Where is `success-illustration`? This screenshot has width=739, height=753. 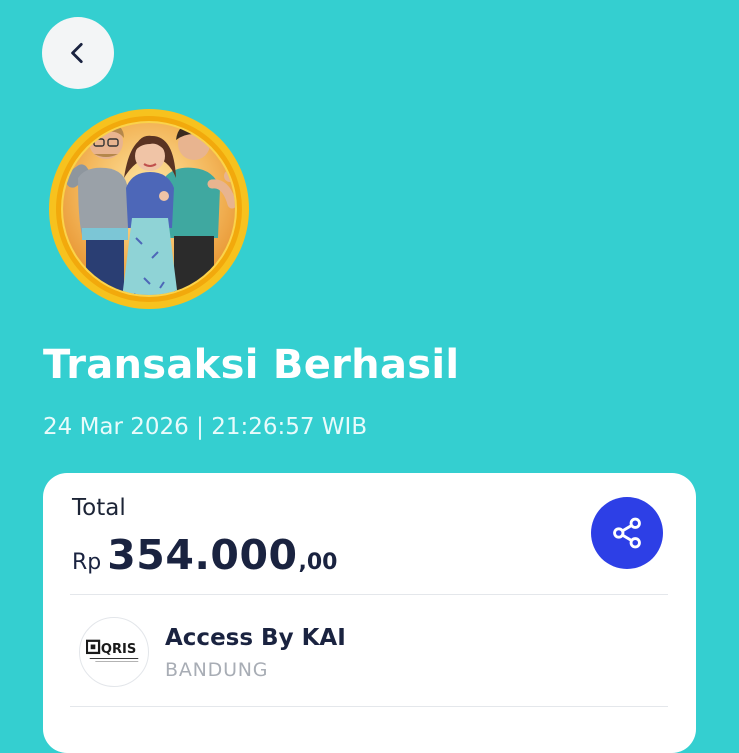
success-illustration is located at coordinates (149, 209).